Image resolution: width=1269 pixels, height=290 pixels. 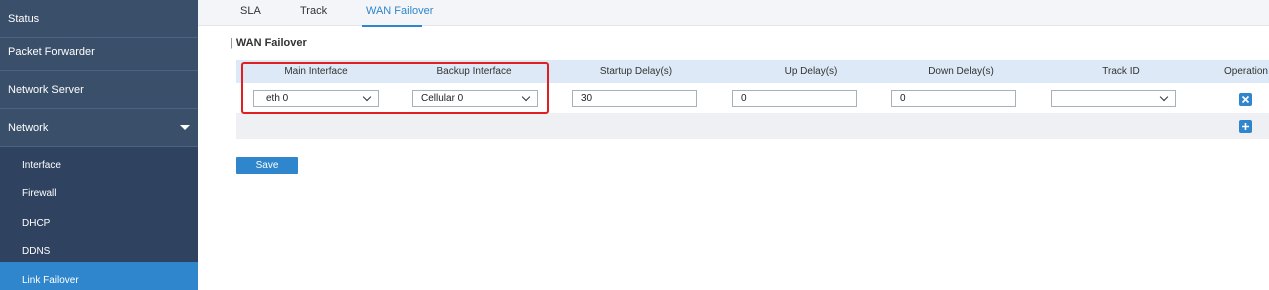 What do you see at coordinates (99, 90) in the screenshot?
I see `sidebar-item-network-server: Network Server` at bounding box center [99, 90].